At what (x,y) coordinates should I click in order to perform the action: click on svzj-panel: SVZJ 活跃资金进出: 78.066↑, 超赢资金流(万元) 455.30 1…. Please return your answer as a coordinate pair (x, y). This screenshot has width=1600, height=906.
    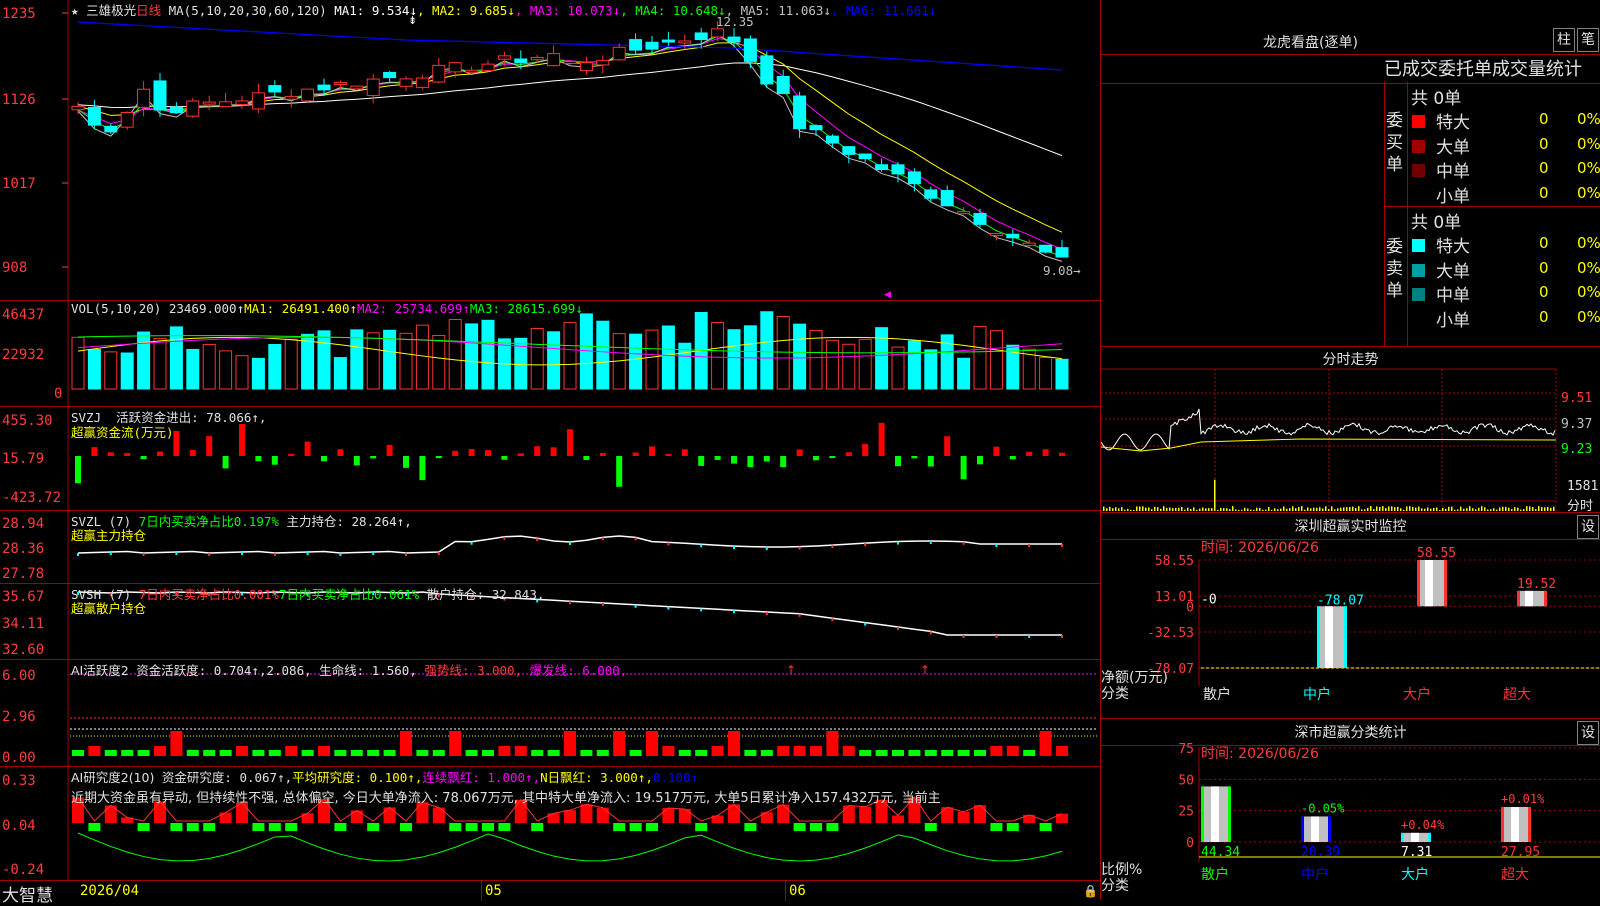
    Looking at the image, I should click on (550, 459).